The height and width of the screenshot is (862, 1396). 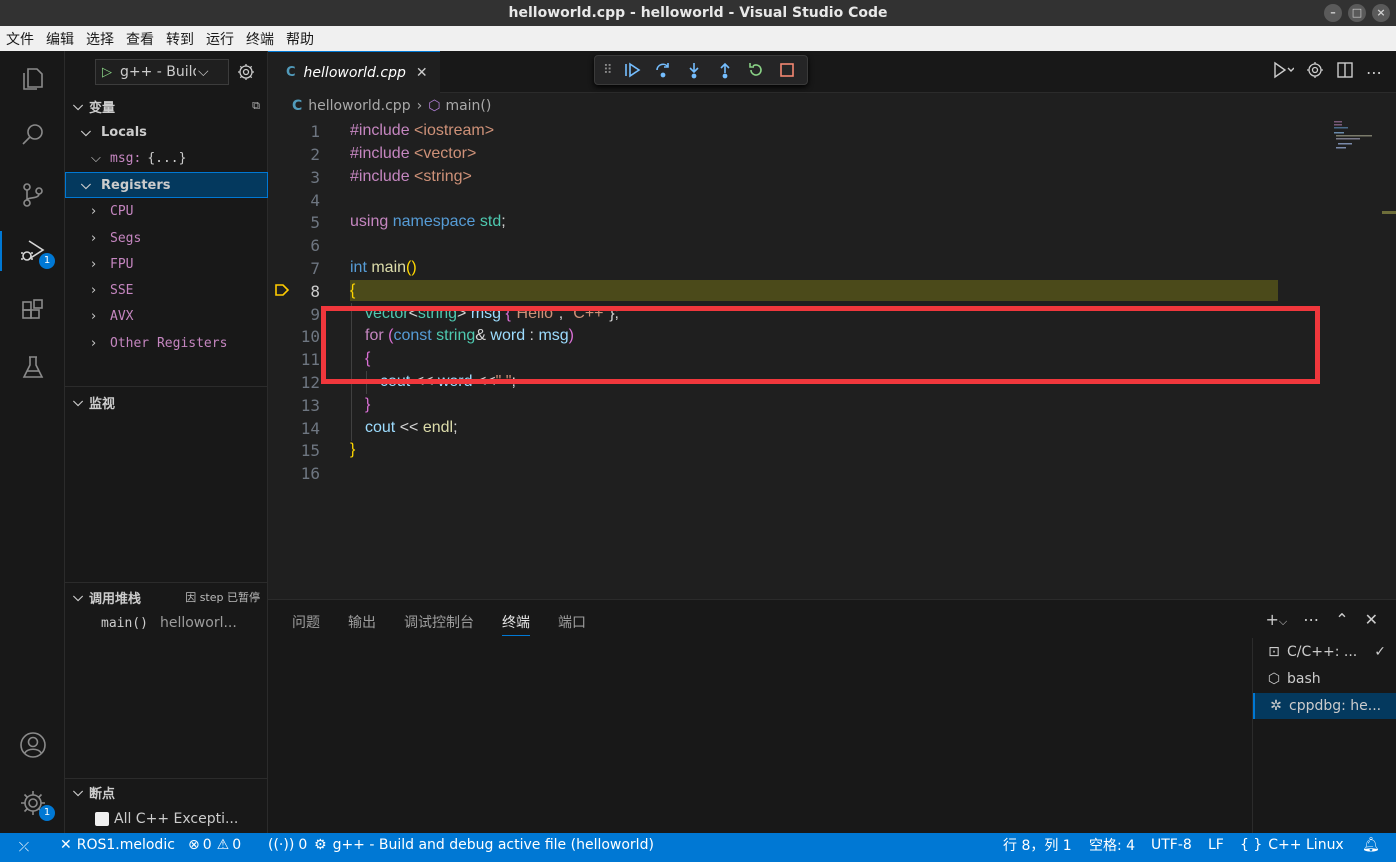 What do you see at coordinates (166, 386) in the screenshot?
I see `divider` at bounding box center [166, 386].